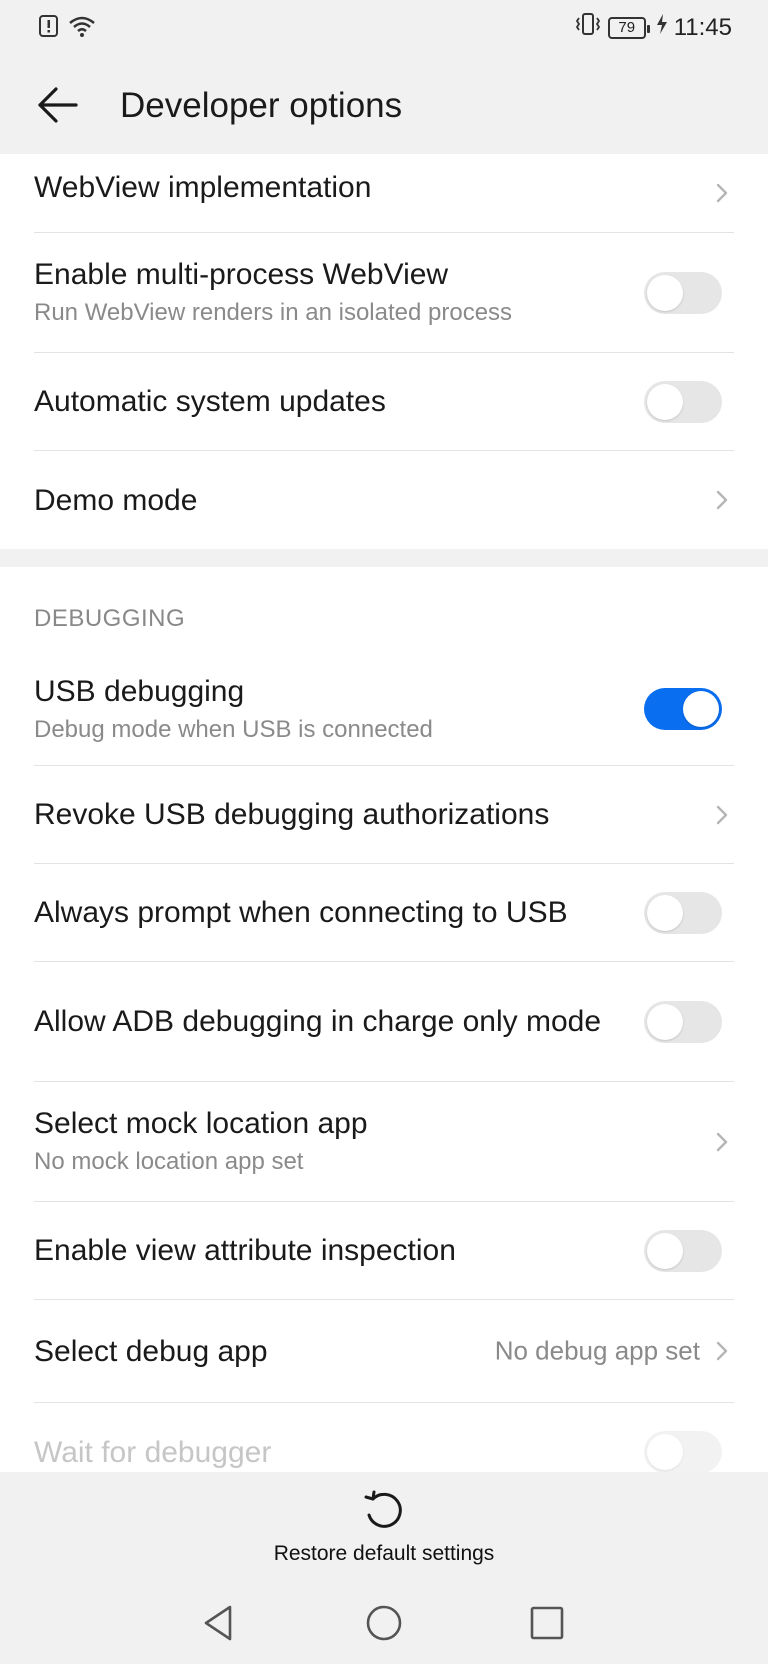 Image resolution: width=768 pixels, height=1664 pixels. I want to click on setting-title: Wait for debugger, so click(153, 1452).